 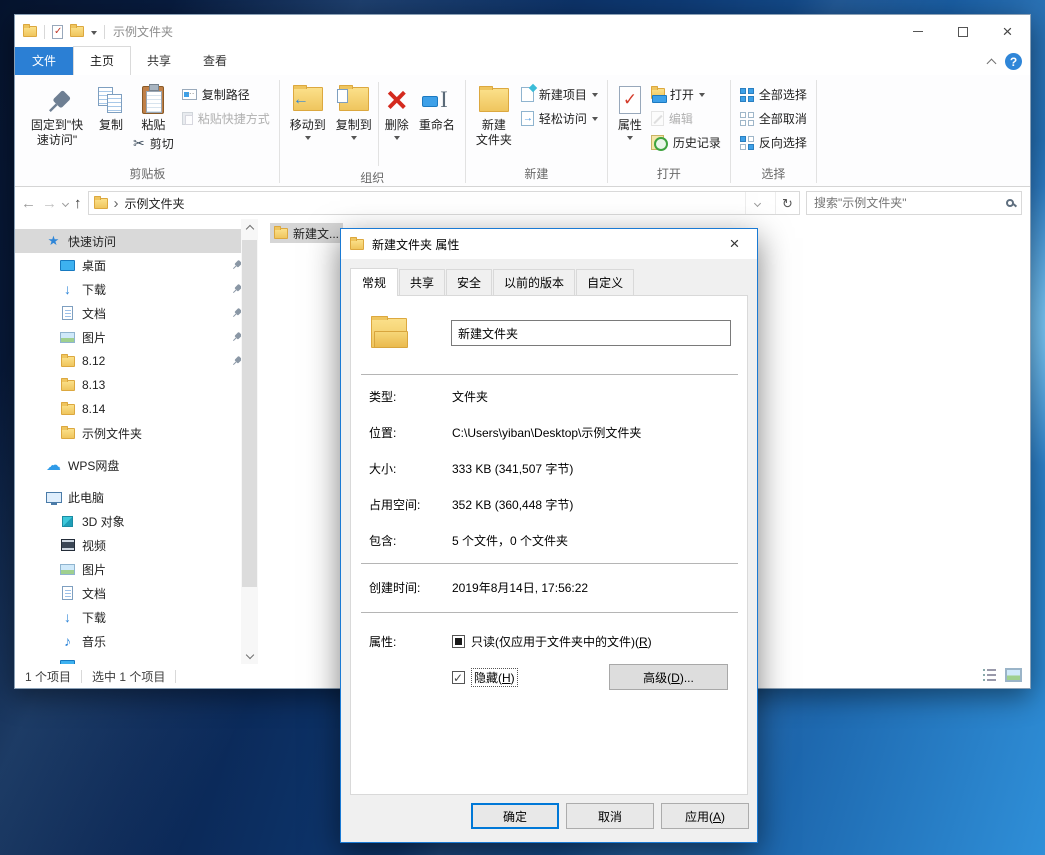 I want to click on ribbon-group-organize: ← 移动到 复制到 删除, so click(x=372, y=131).